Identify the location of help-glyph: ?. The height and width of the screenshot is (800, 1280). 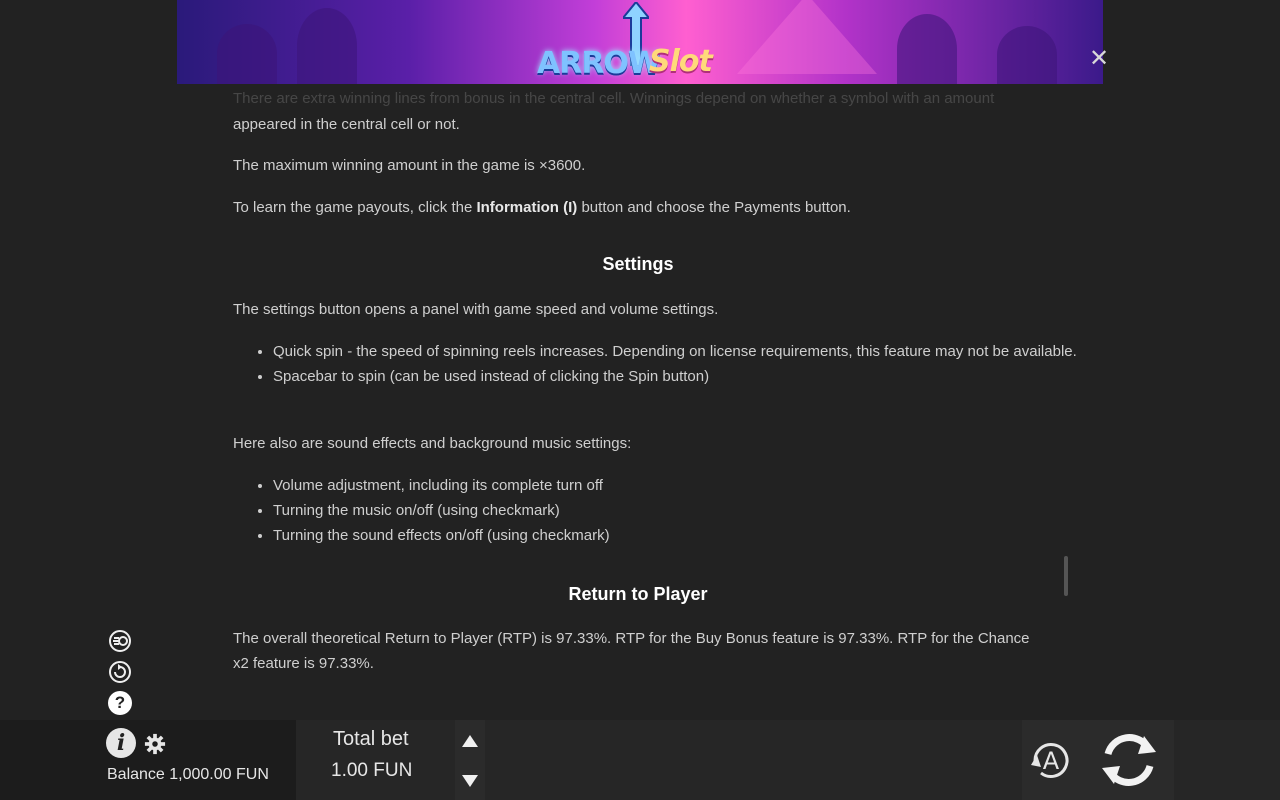
(120, 702).